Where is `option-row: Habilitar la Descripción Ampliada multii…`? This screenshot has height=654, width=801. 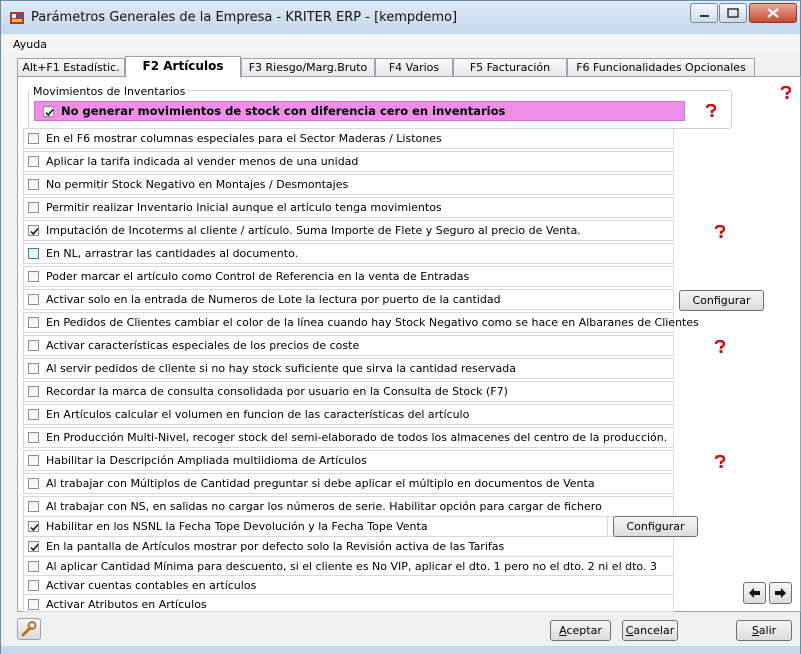 option-row: Habilitar la Descripción Ampliada multii… is located at coordinates (348, 460).